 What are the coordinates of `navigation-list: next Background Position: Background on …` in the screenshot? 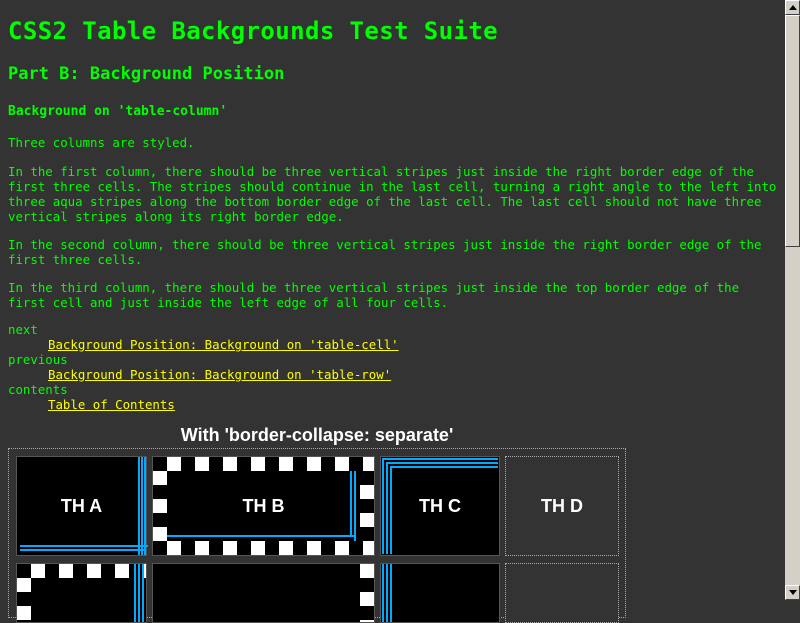 It's located at (203, 367).